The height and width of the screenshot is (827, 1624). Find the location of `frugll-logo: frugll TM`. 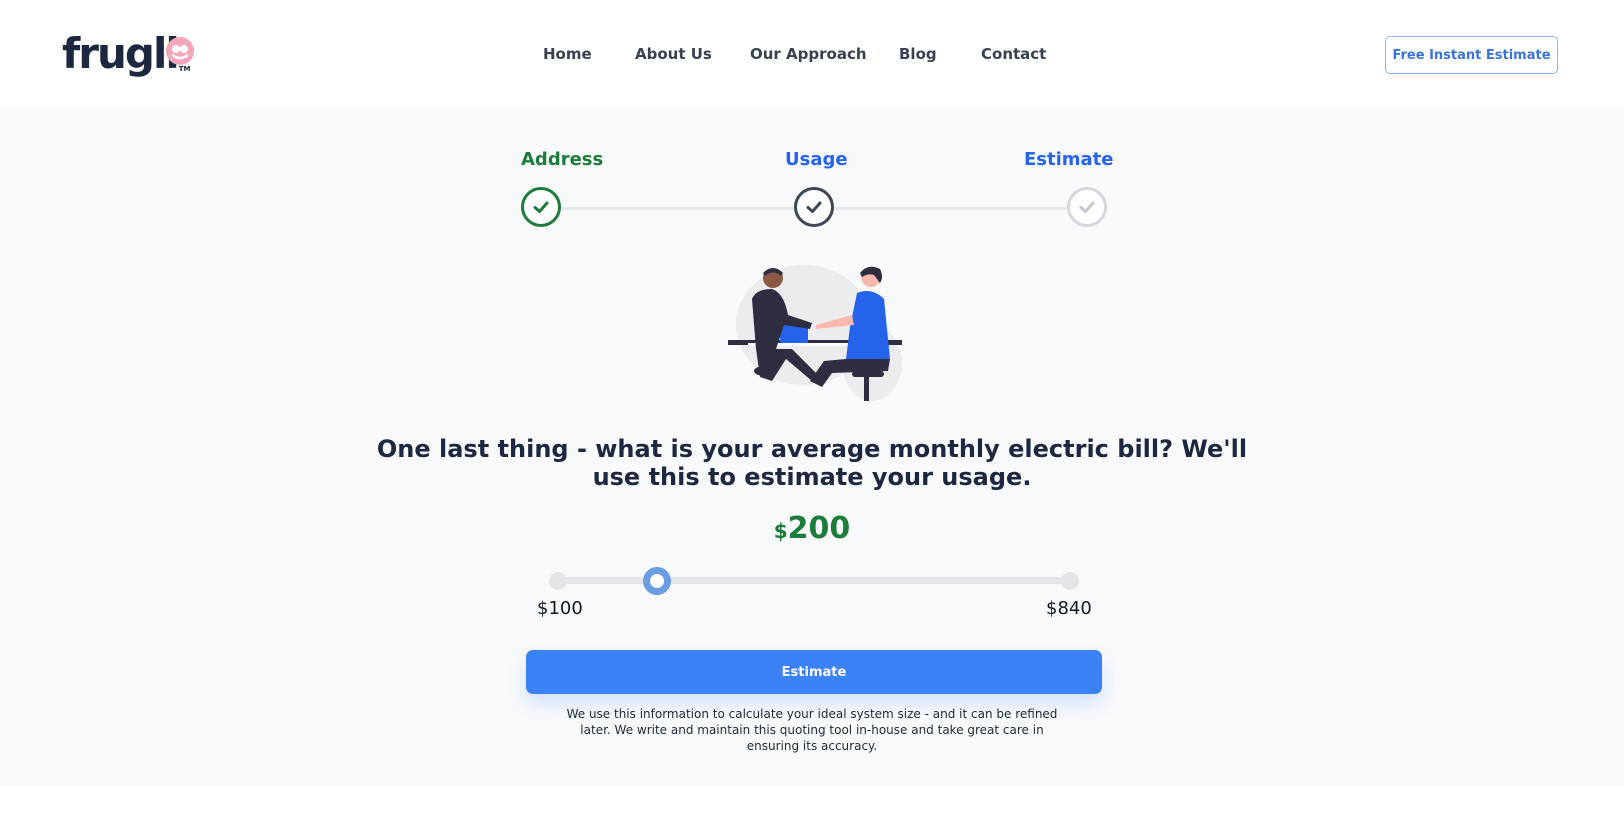

frugll-logo: frugll TM is located at coordinates (132, 54).